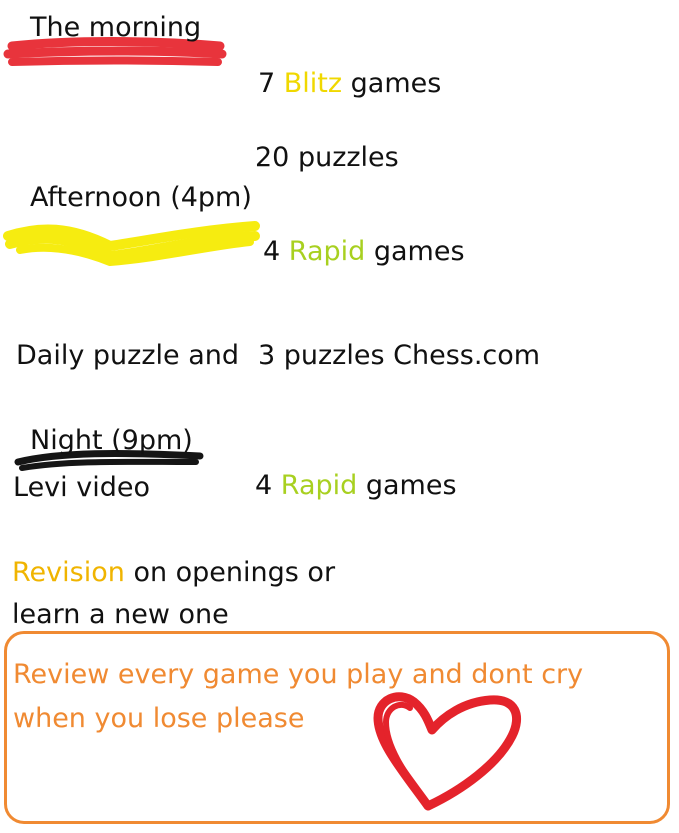 This screenshot has width=679, height=833. What do you see at coordinates (68, 572) in the screenshot?
I see `revision-word: Revision` at bounding box center [68, 572].